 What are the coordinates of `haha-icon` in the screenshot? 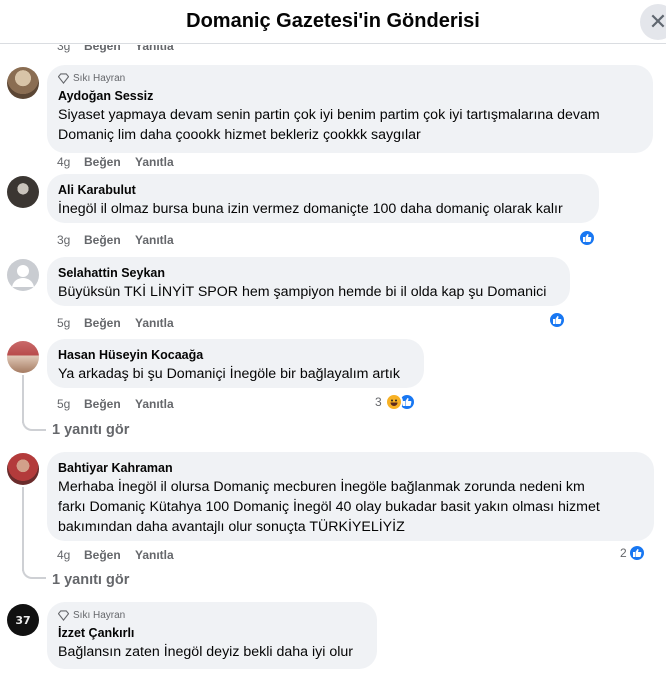 It's located at (393, 402).